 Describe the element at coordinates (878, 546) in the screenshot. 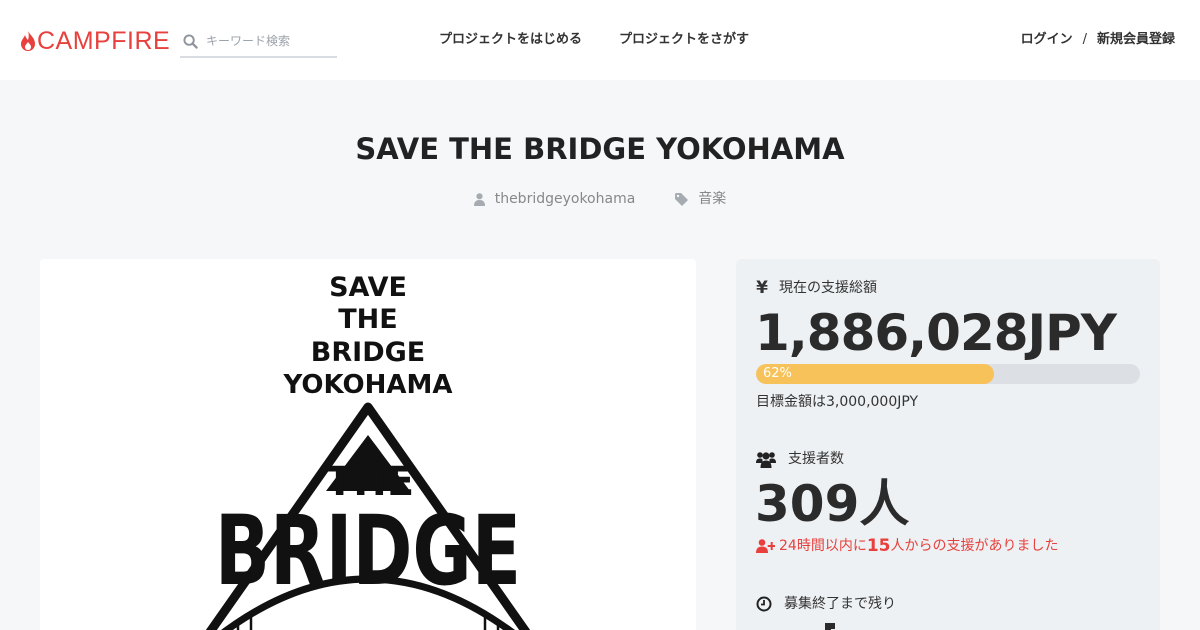

I see `recent-count: 15` at that location.